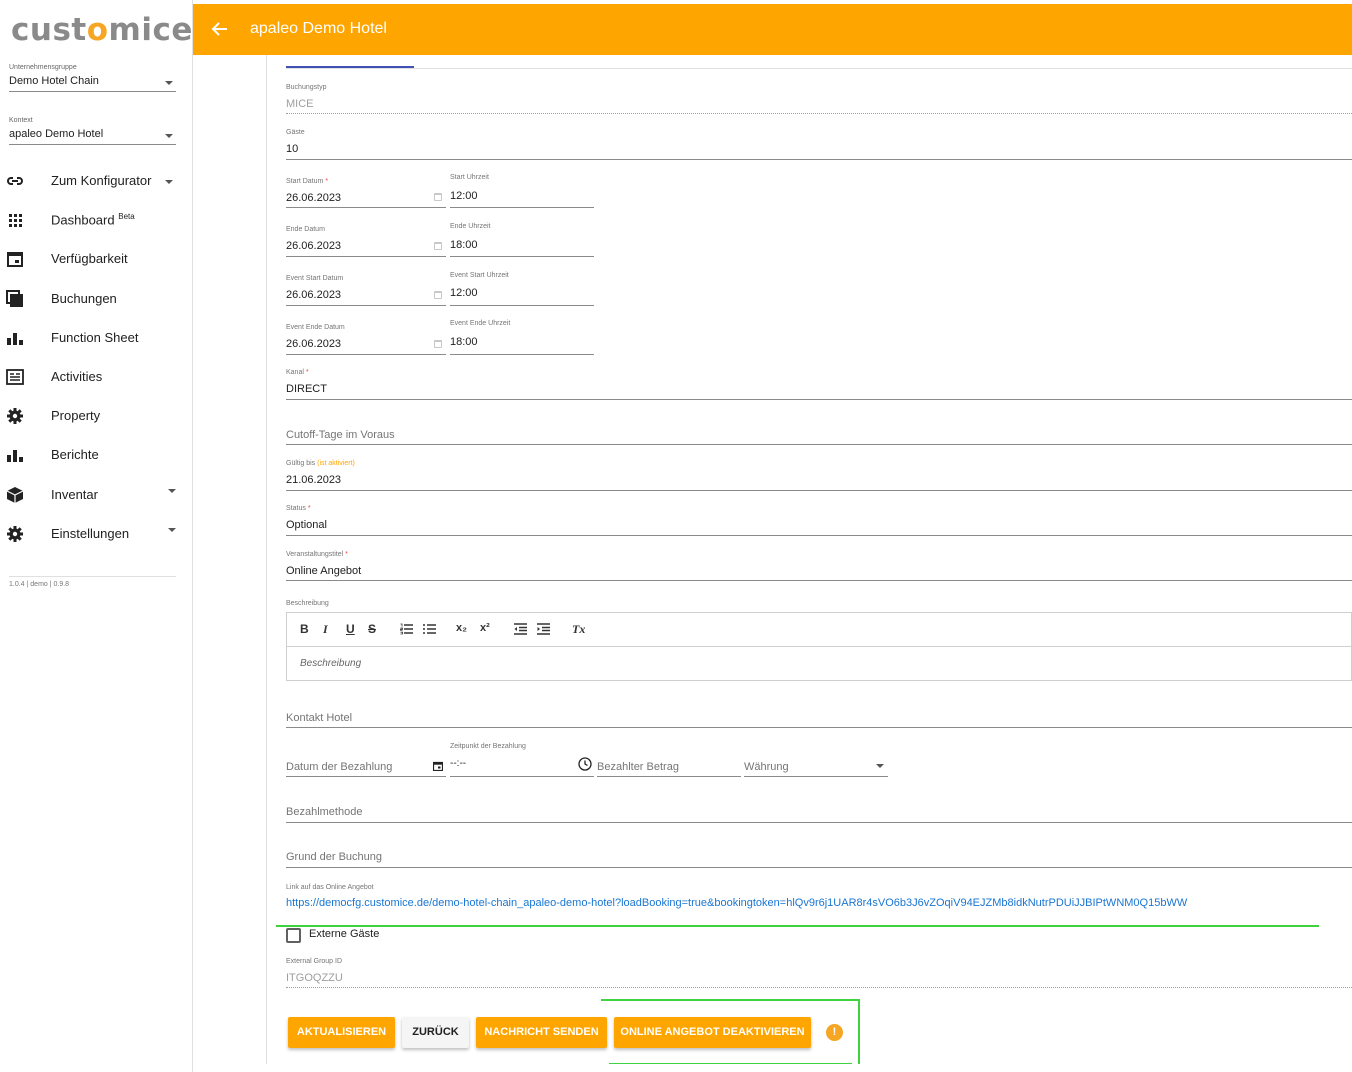 The image size is (1352, 1072). Describe the element at coordinates (324, 812) in the screenshot. I see `payment-method-input: Bezahlmethode` at that location.